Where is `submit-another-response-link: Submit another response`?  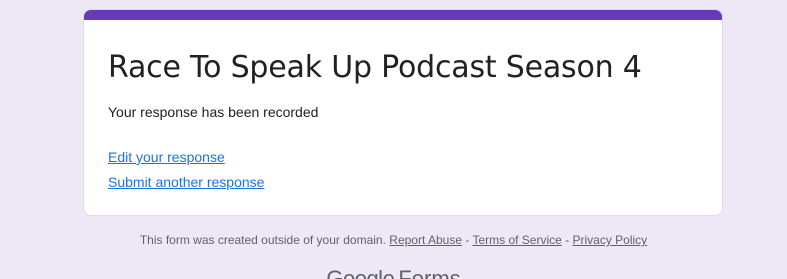
submit-another-response-link: Submit another response is located at coordinates (186, 182).